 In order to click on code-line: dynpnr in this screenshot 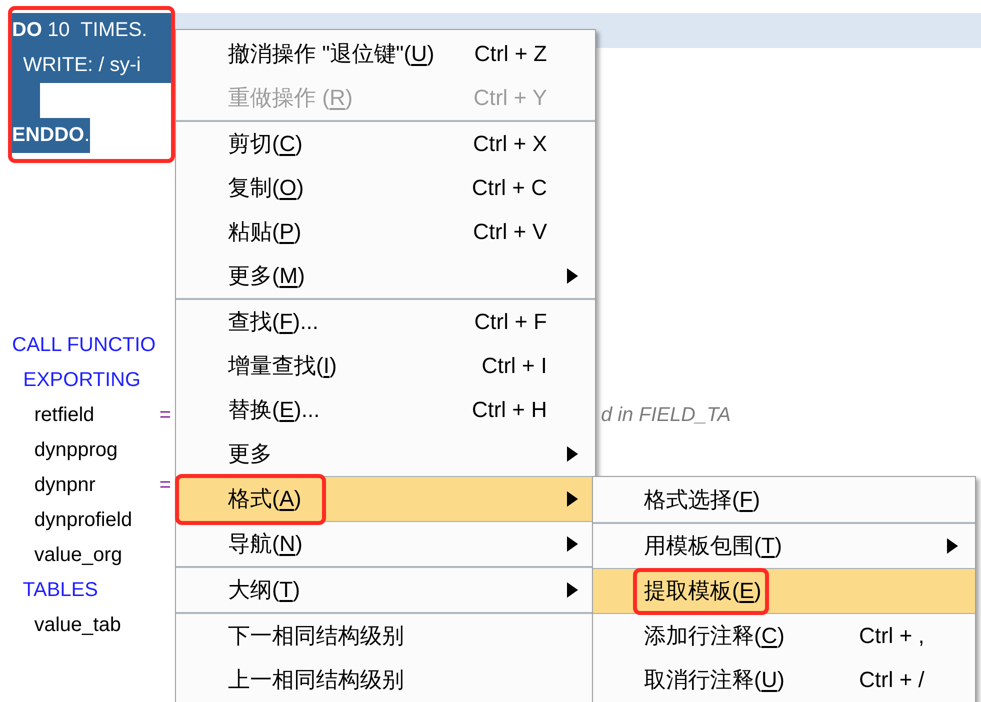, I will do `click(64, 485)`.